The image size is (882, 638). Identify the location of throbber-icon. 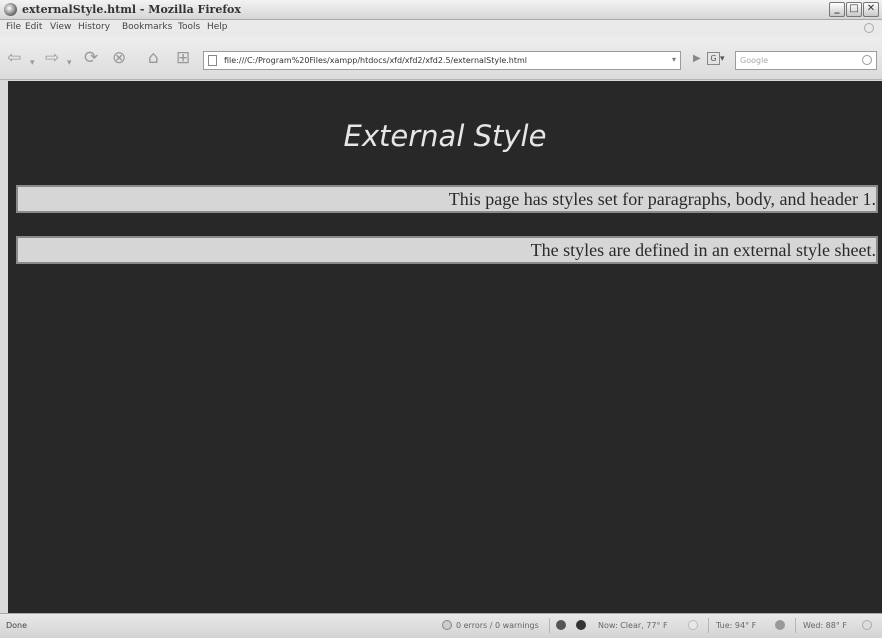
(869, 28).